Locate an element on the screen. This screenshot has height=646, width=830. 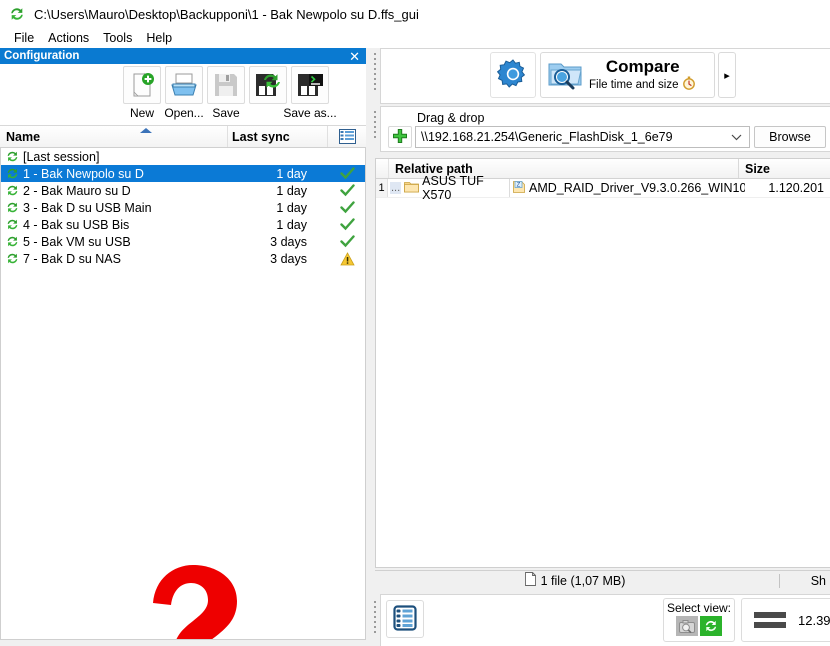
preview-camera-icon is located at coordinates (687, 626).